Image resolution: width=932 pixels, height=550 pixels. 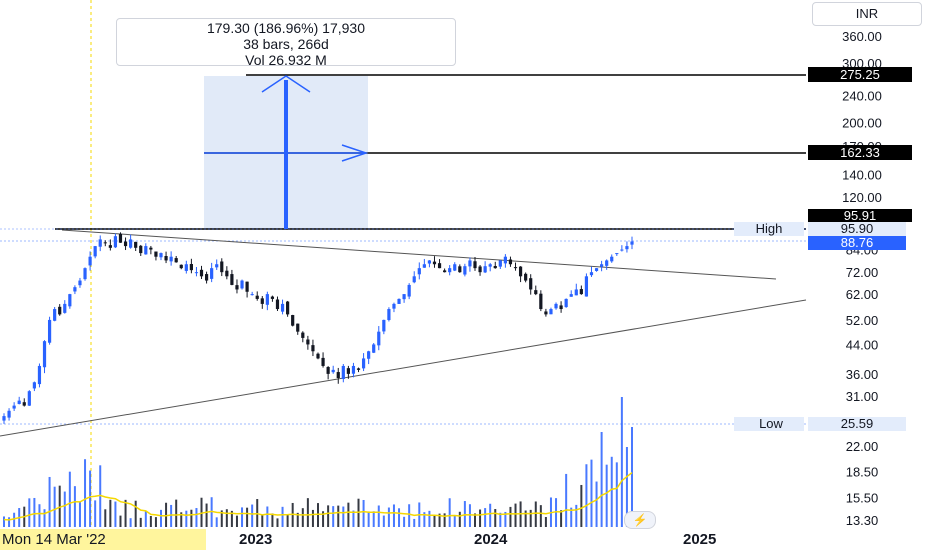 What do you see at coordinates (640, 520) in the screenshot?
I see `tradingview-logo-icon: ⚡` at bounding box center [640, 520].